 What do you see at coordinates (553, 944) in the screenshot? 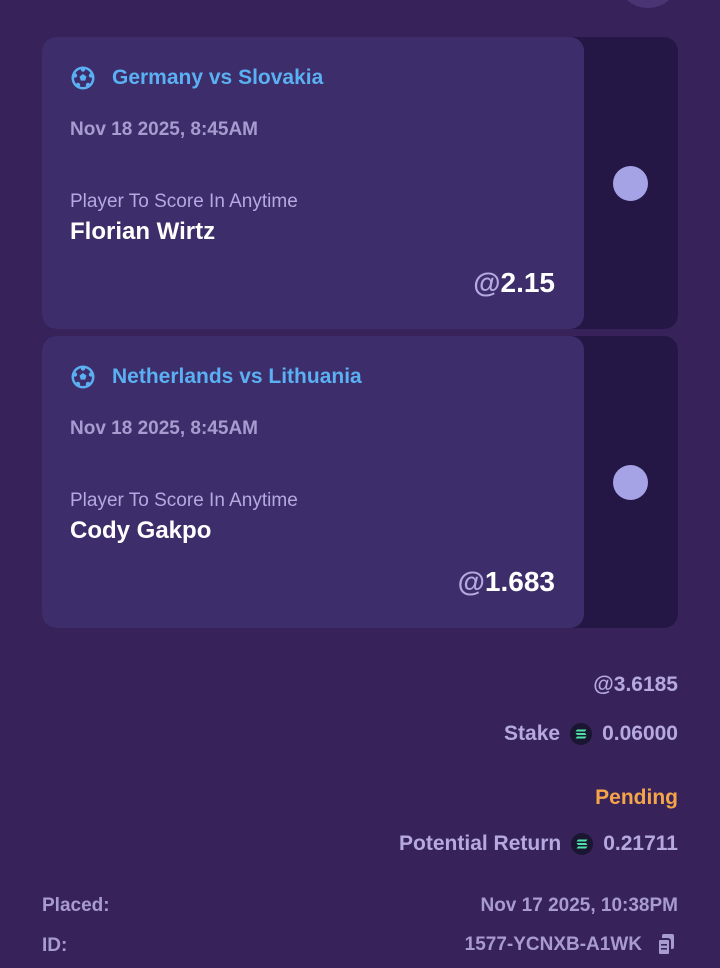
I see `bet-id-value: 1577-YCNXB-A1WK` at bounding box center [553, 944].